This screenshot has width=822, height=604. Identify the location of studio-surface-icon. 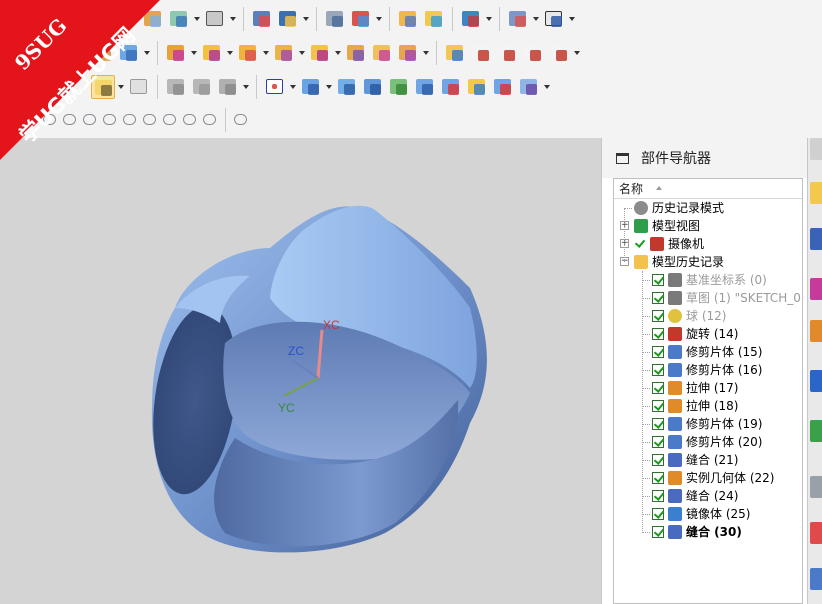
(373, 87).